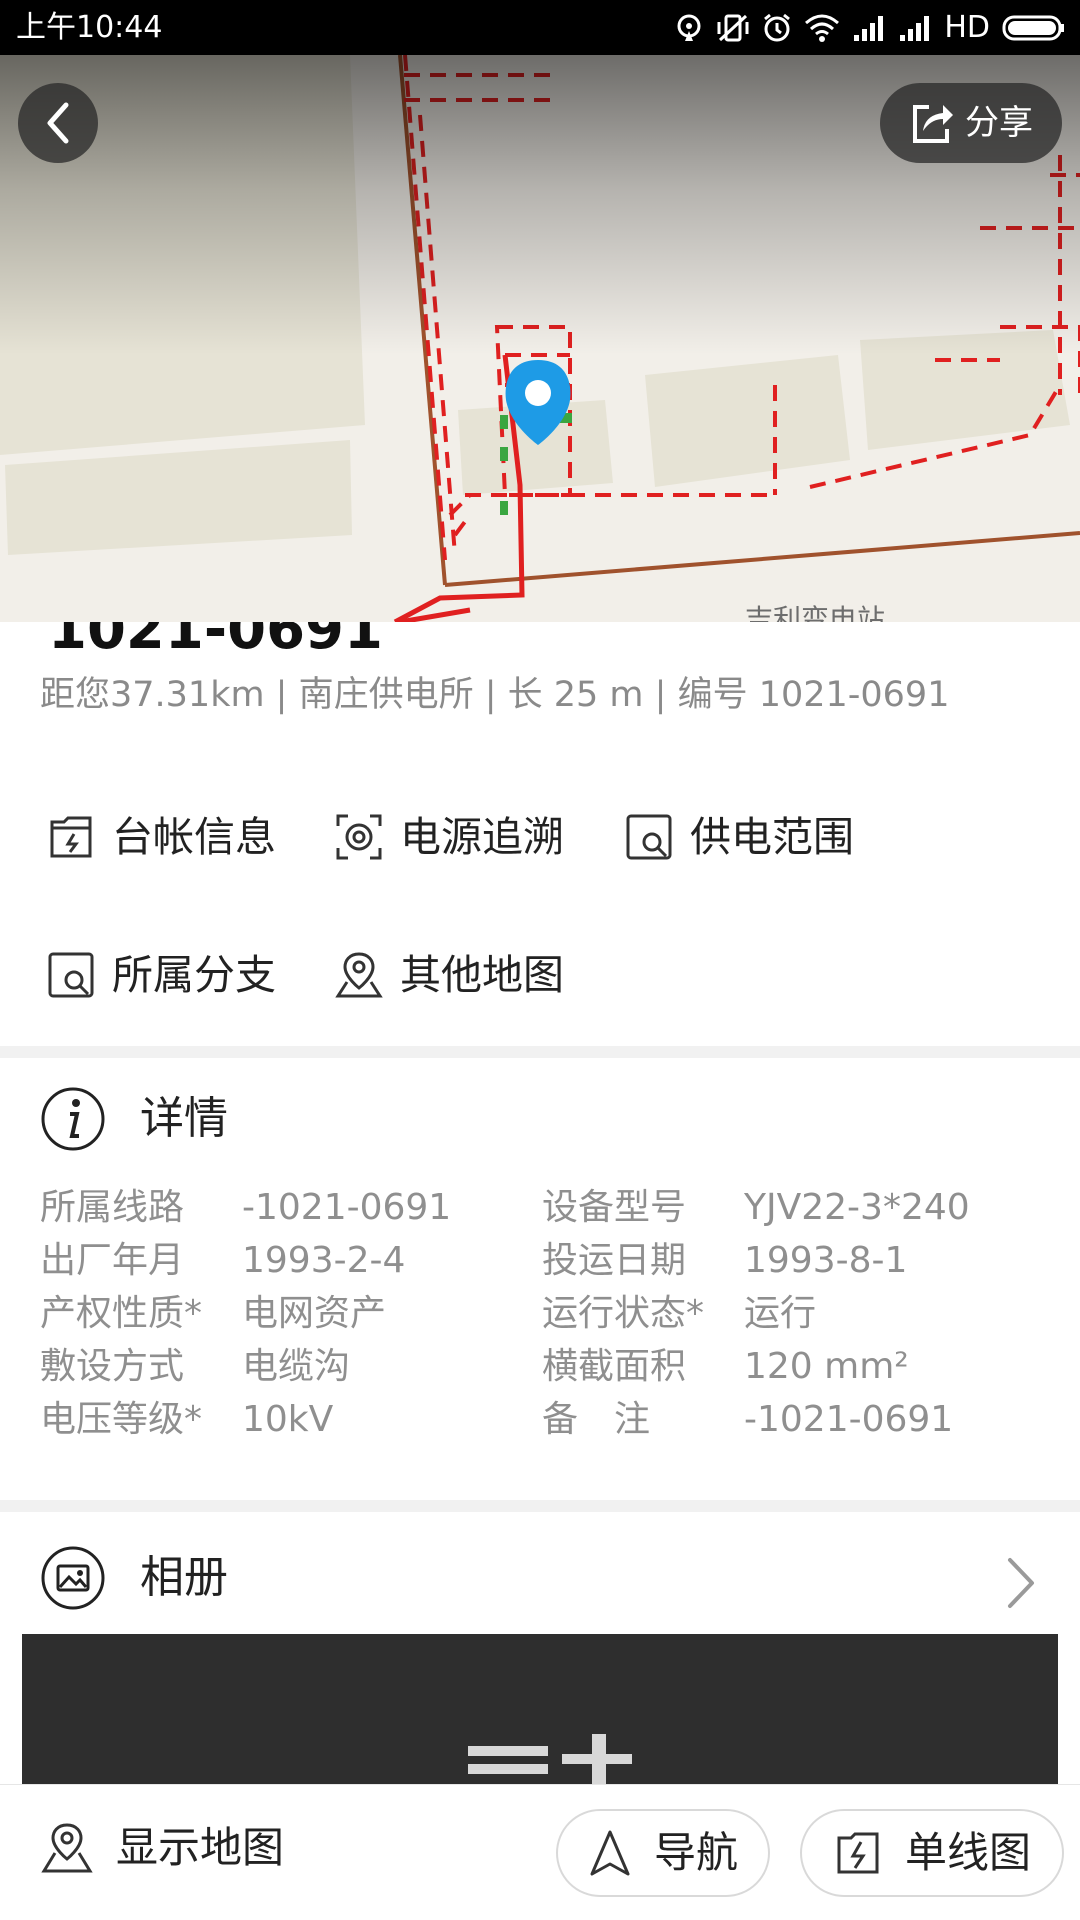 The width and height of the screenshot is (1080, 1920). I want to click on detail-row: 产权性质* 电网资产 运行状态* 运行, so click(550, 1317).